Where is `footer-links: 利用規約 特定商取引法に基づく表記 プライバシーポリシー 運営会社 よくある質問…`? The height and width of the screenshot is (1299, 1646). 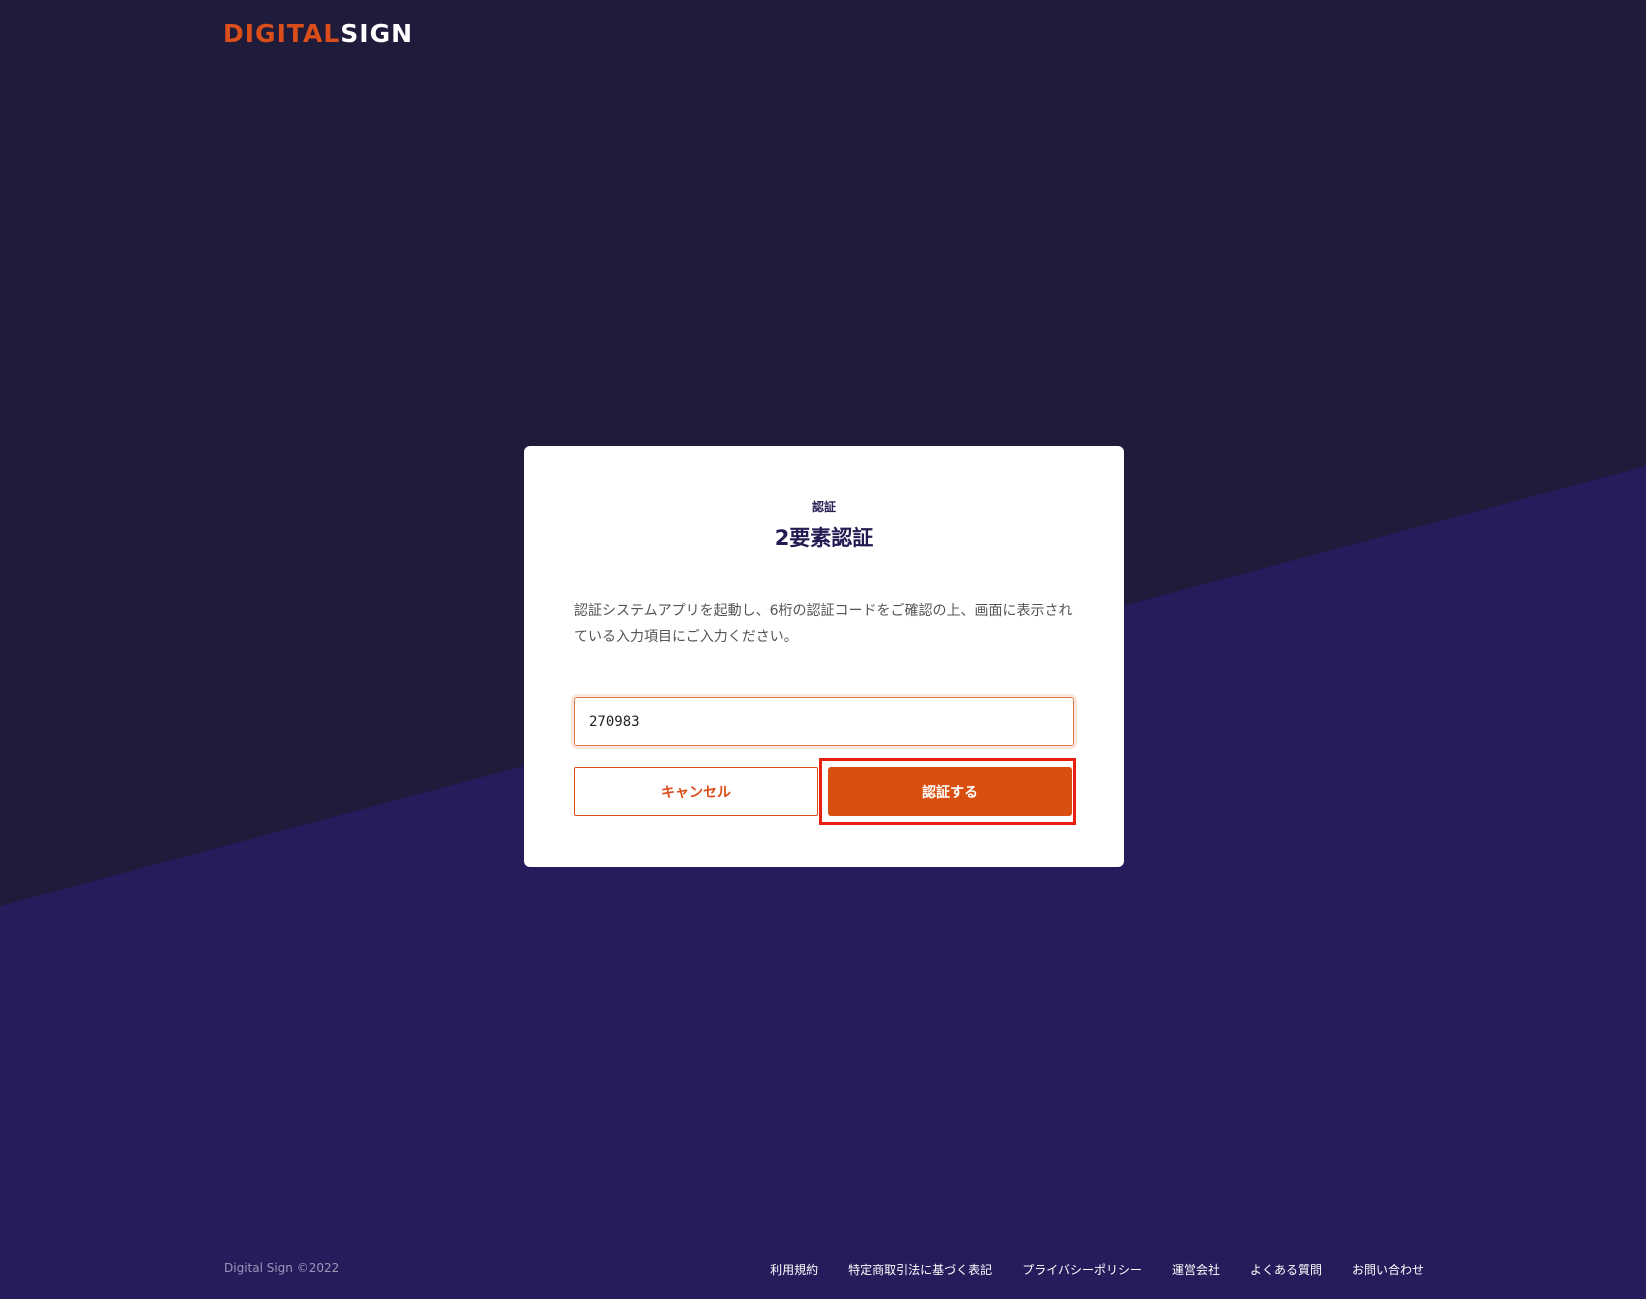
footer-links: 利用規約 特定商取引法に基づく表記 プライバシーポリシー 運営会社 よくある質問… is located at coordinates (1097, 1269).